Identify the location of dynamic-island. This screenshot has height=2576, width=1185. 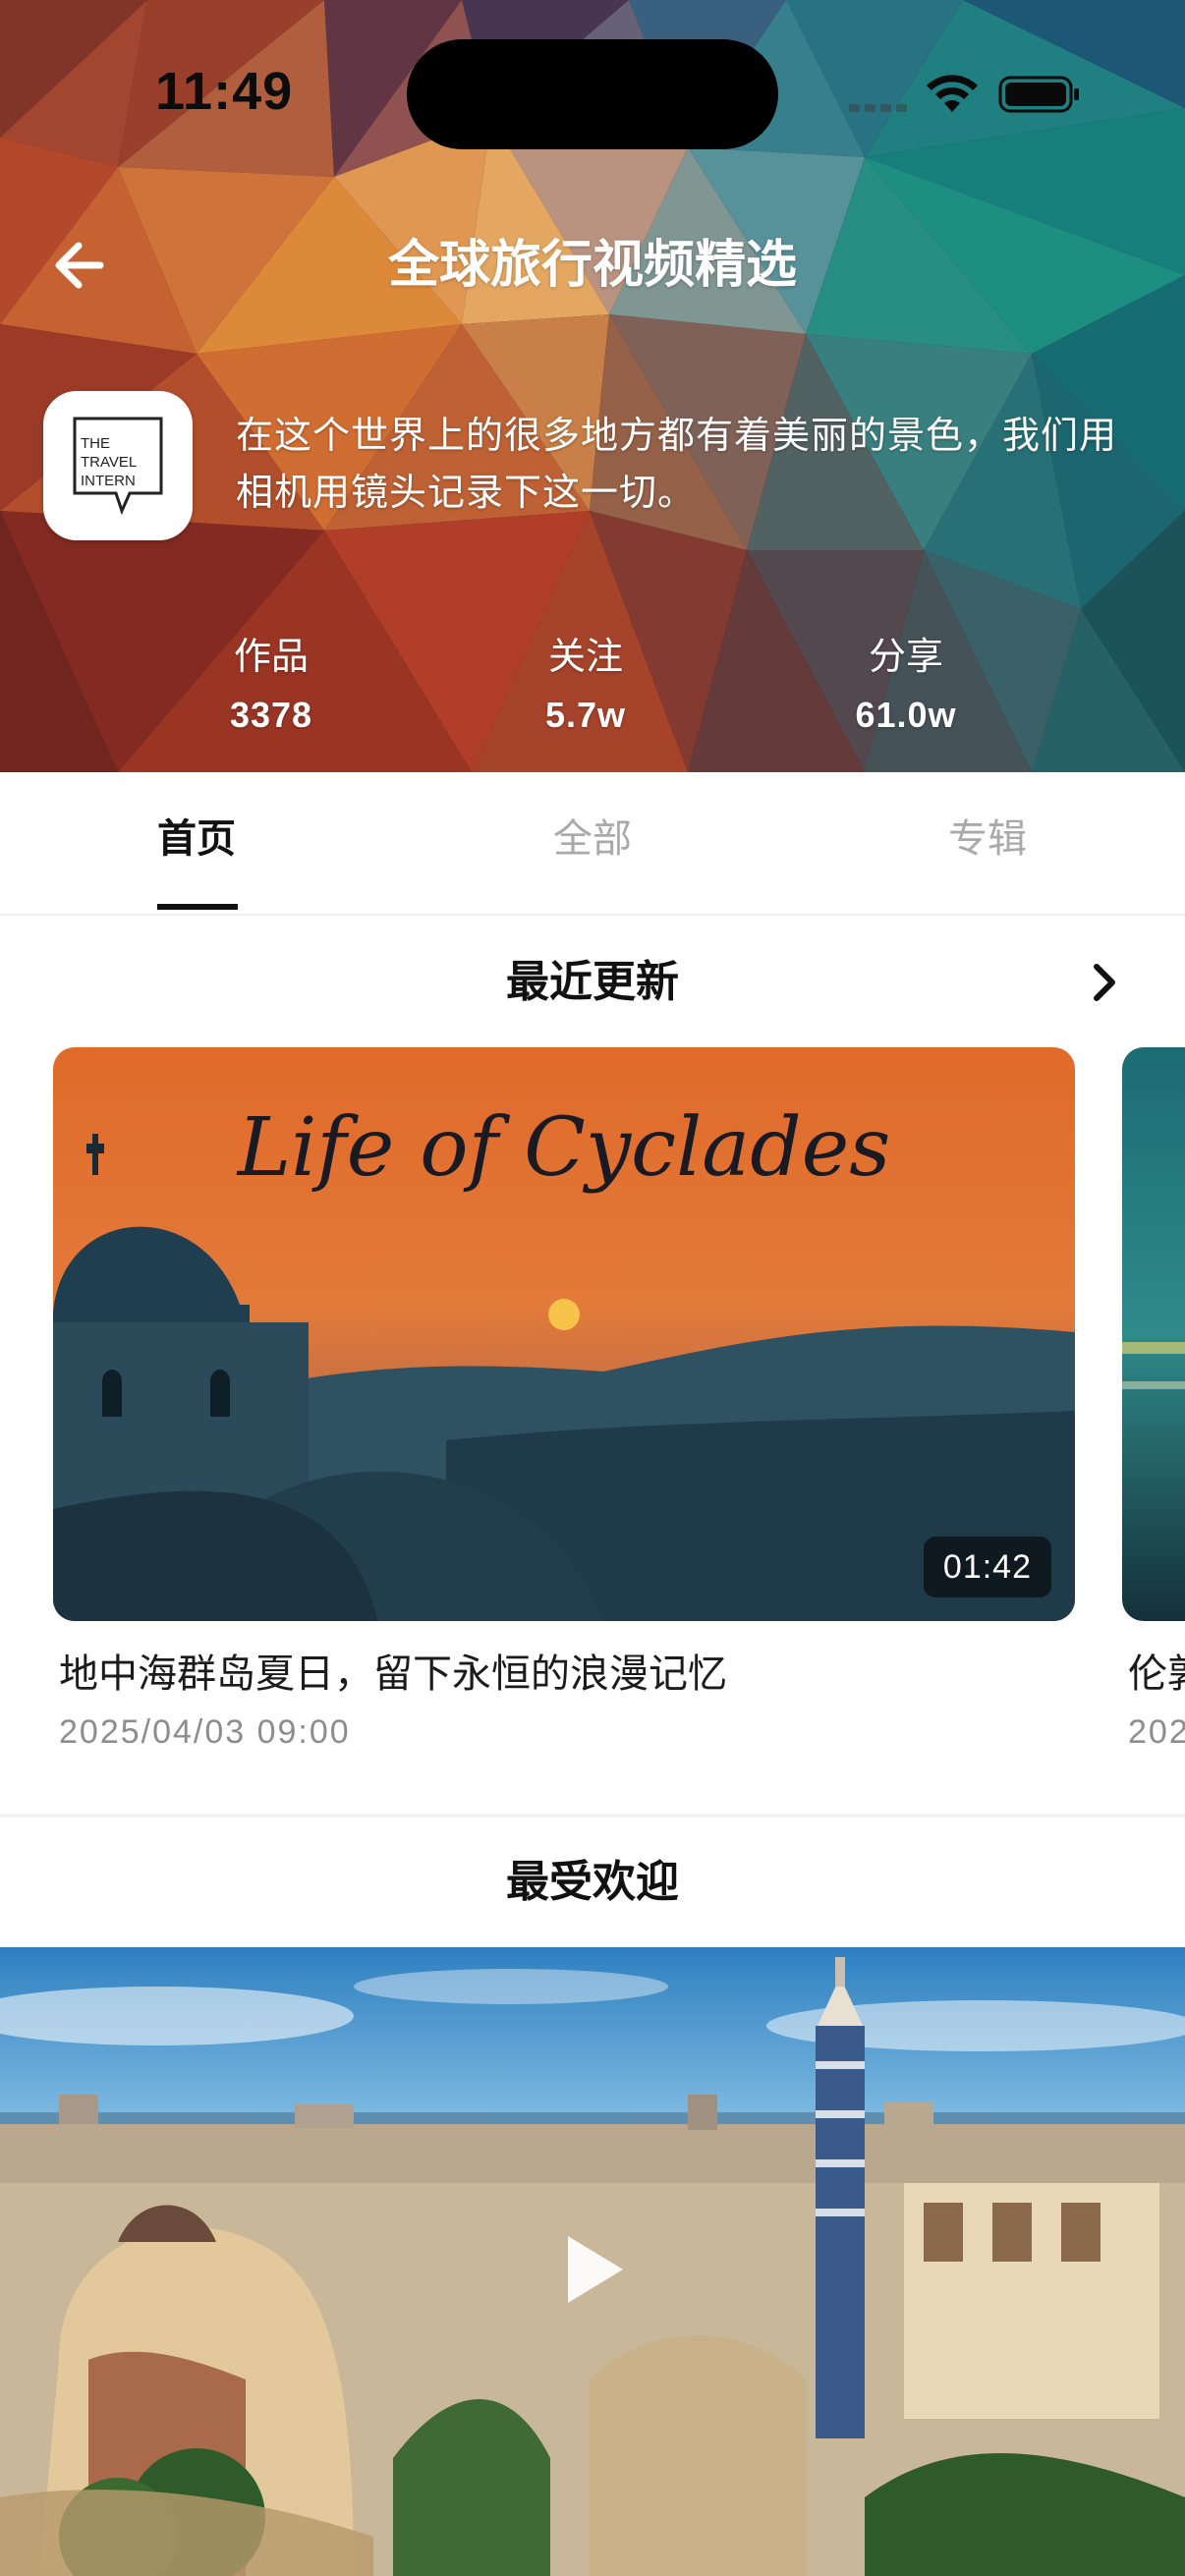
(592, 94).